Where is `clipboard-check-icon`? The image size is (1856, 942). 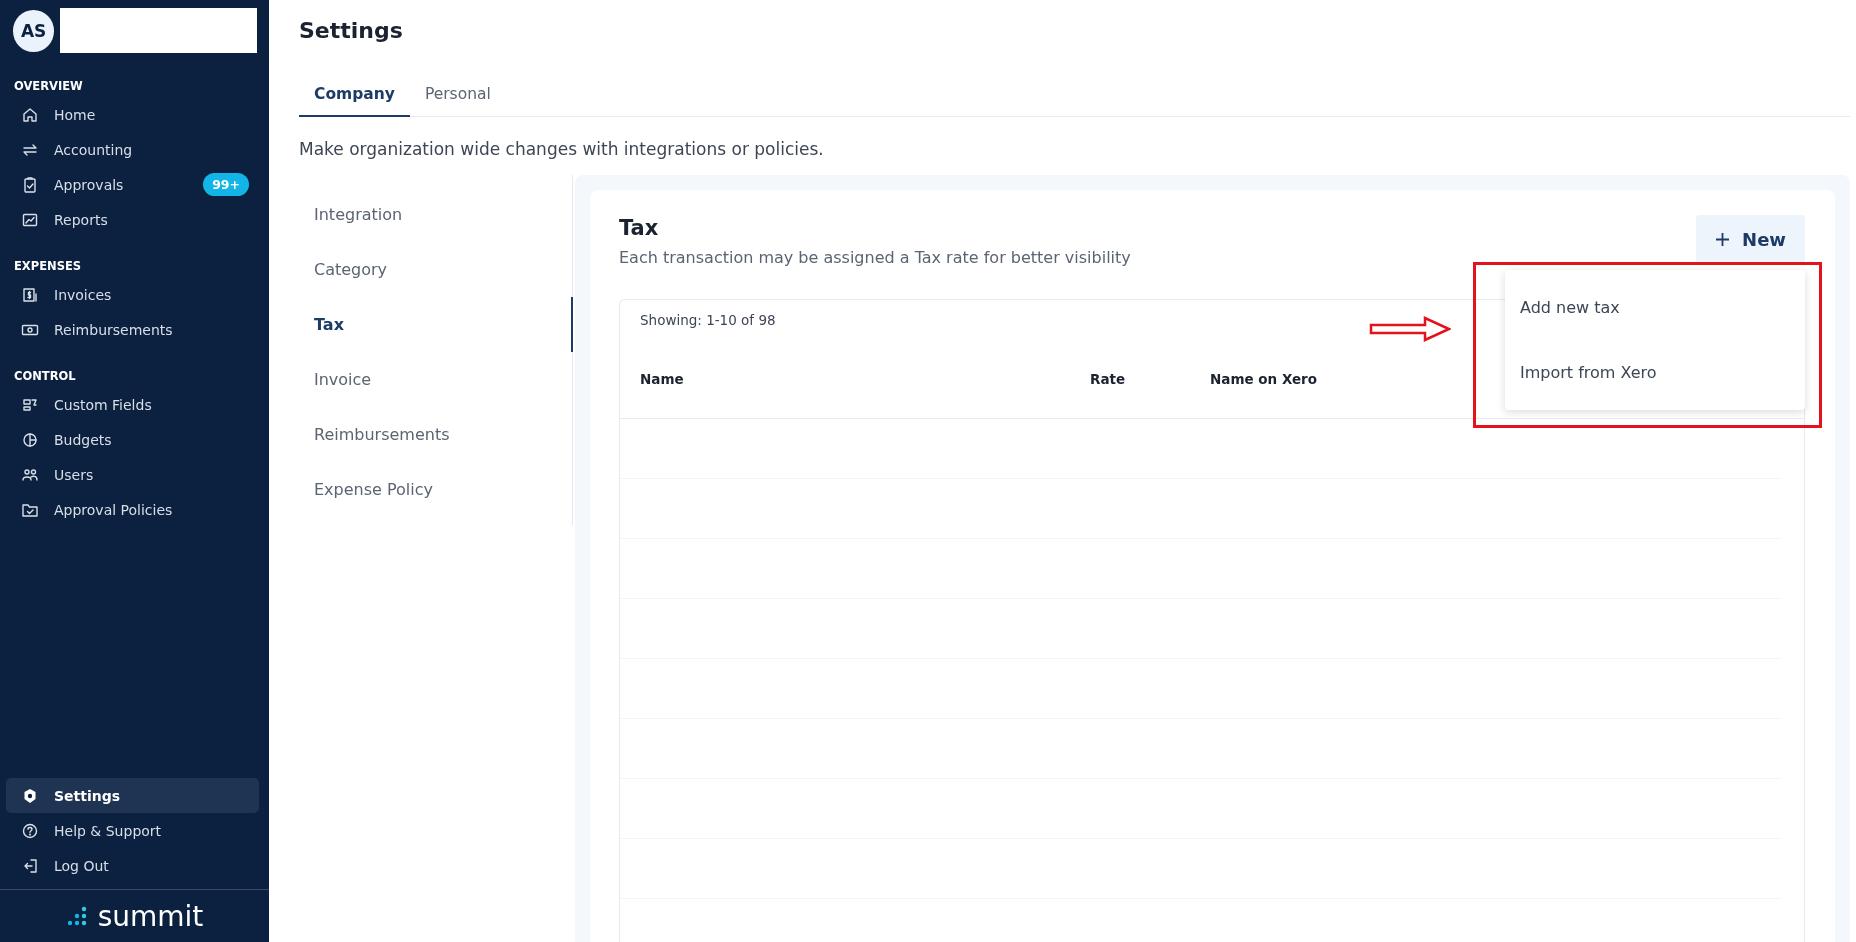 clipboard-check-icon is located at coordinates (30, 184).